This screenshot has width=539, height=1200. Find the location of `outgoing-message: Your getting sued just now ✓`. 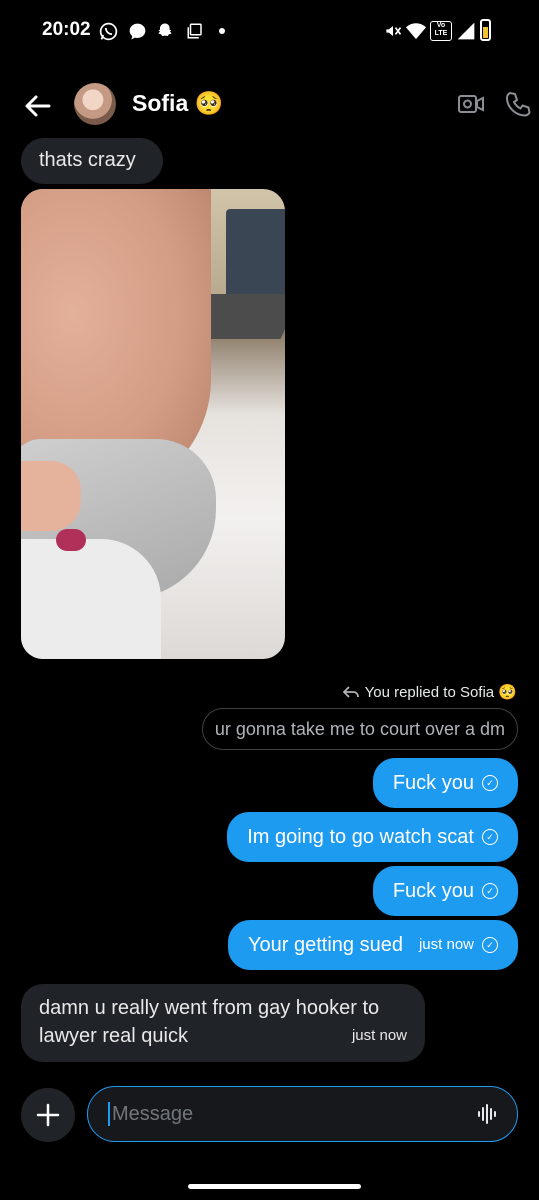

outgoing-message: Your getting sued just now ✓ is located at coordinates (373, 945).